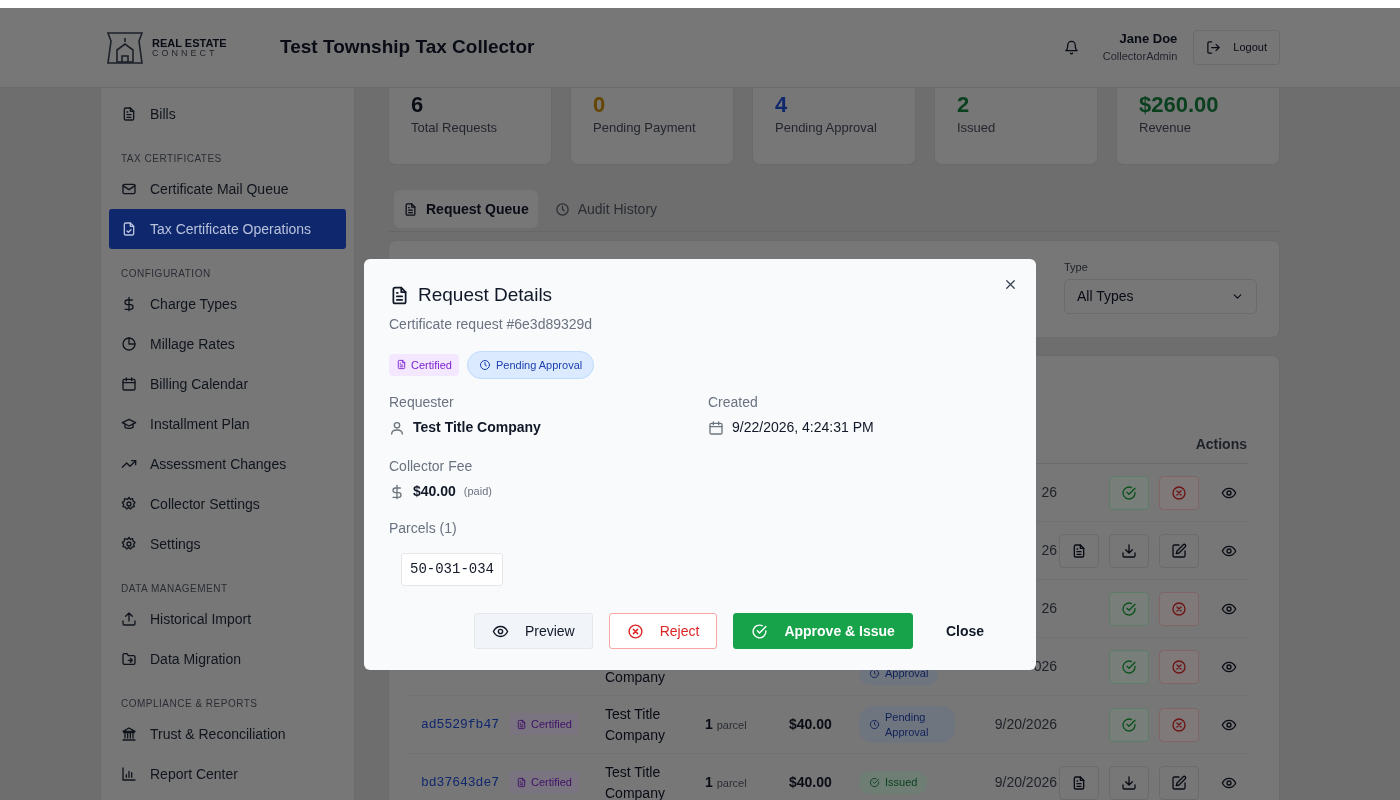 The image size is (1400, 800). What do you see at coordinates (227, 544) in the screenshot?
I see `sidebar-item: Settings` at bounding box center [227, 544].